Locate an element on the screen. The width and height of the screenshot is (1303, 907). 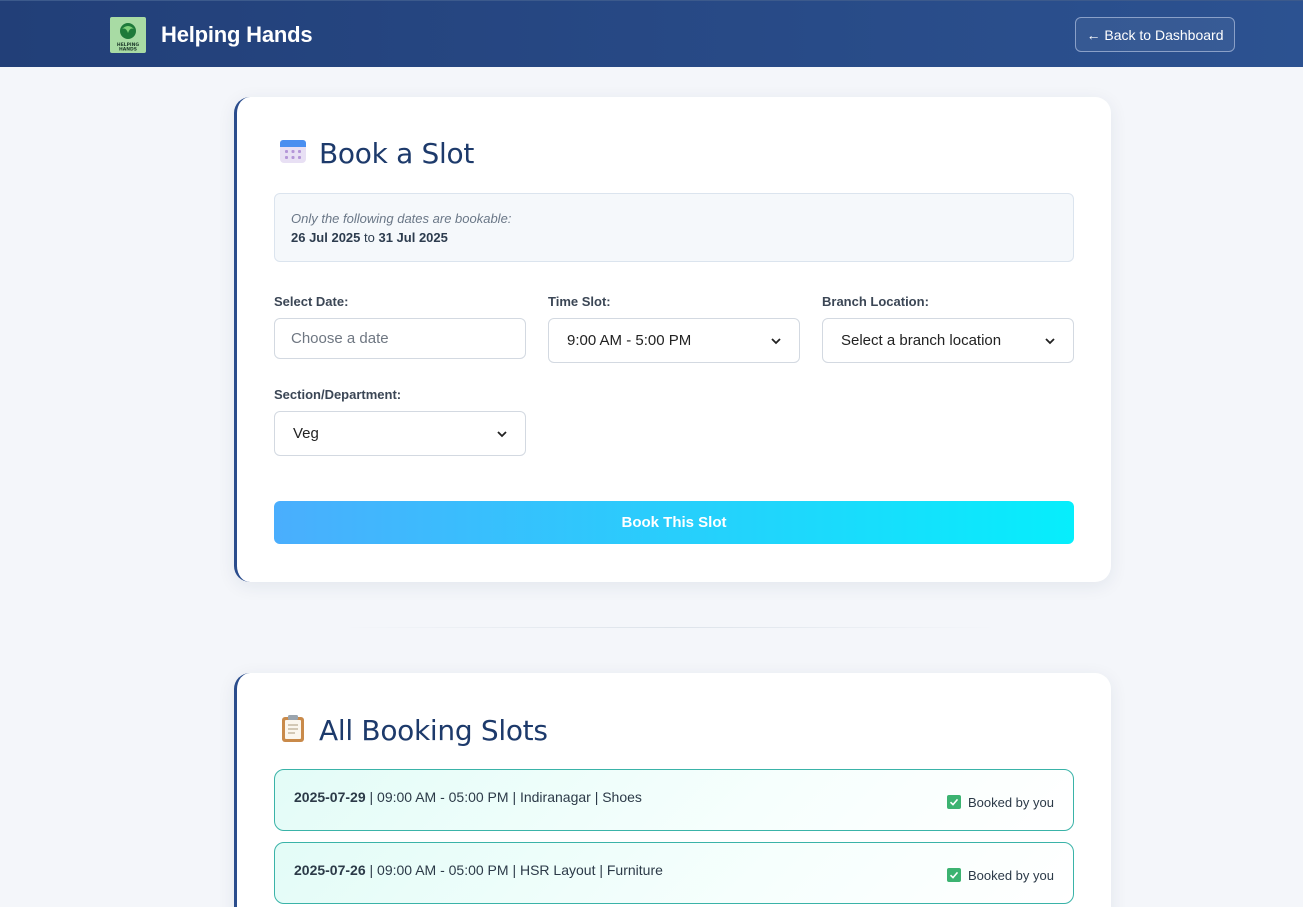
select-date-label: Select Date: is located at coordinates (311, 301).